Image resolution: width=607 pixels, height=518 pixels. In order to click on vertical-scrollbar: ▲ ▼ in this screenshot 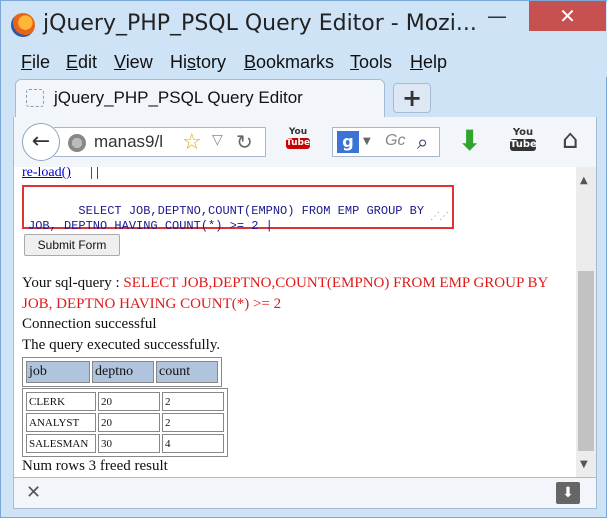, I will do `click(586, 322)`.